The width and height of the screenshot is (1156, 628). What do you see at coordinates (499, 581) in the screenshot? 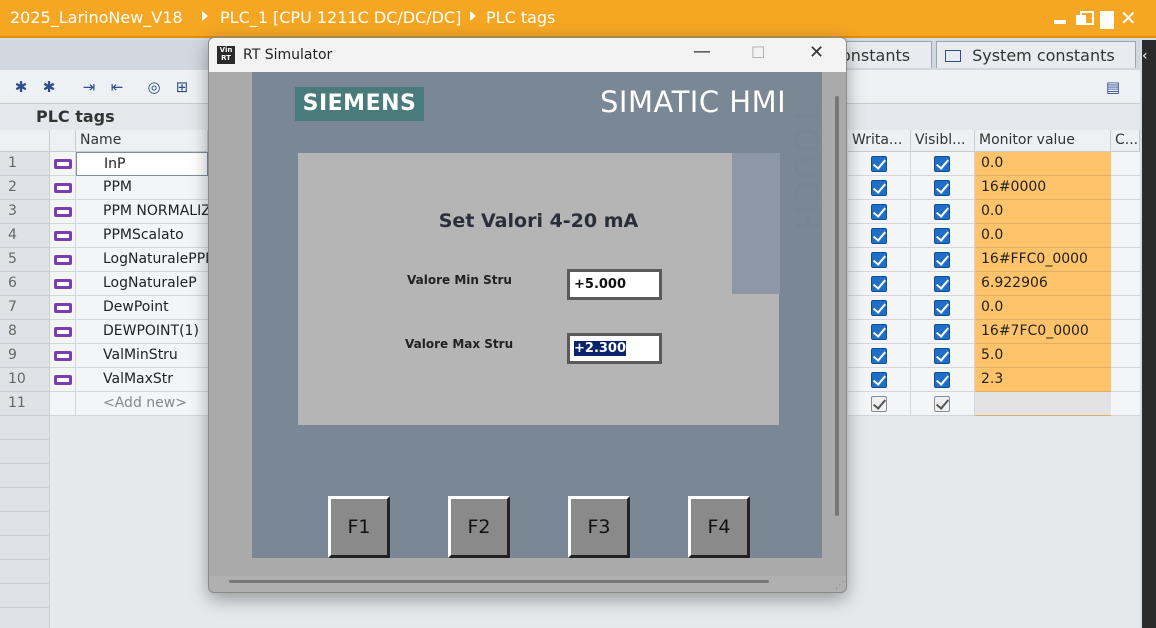
I see `simulator-horizontal-scrollbar` at bounding box center [499, 581].